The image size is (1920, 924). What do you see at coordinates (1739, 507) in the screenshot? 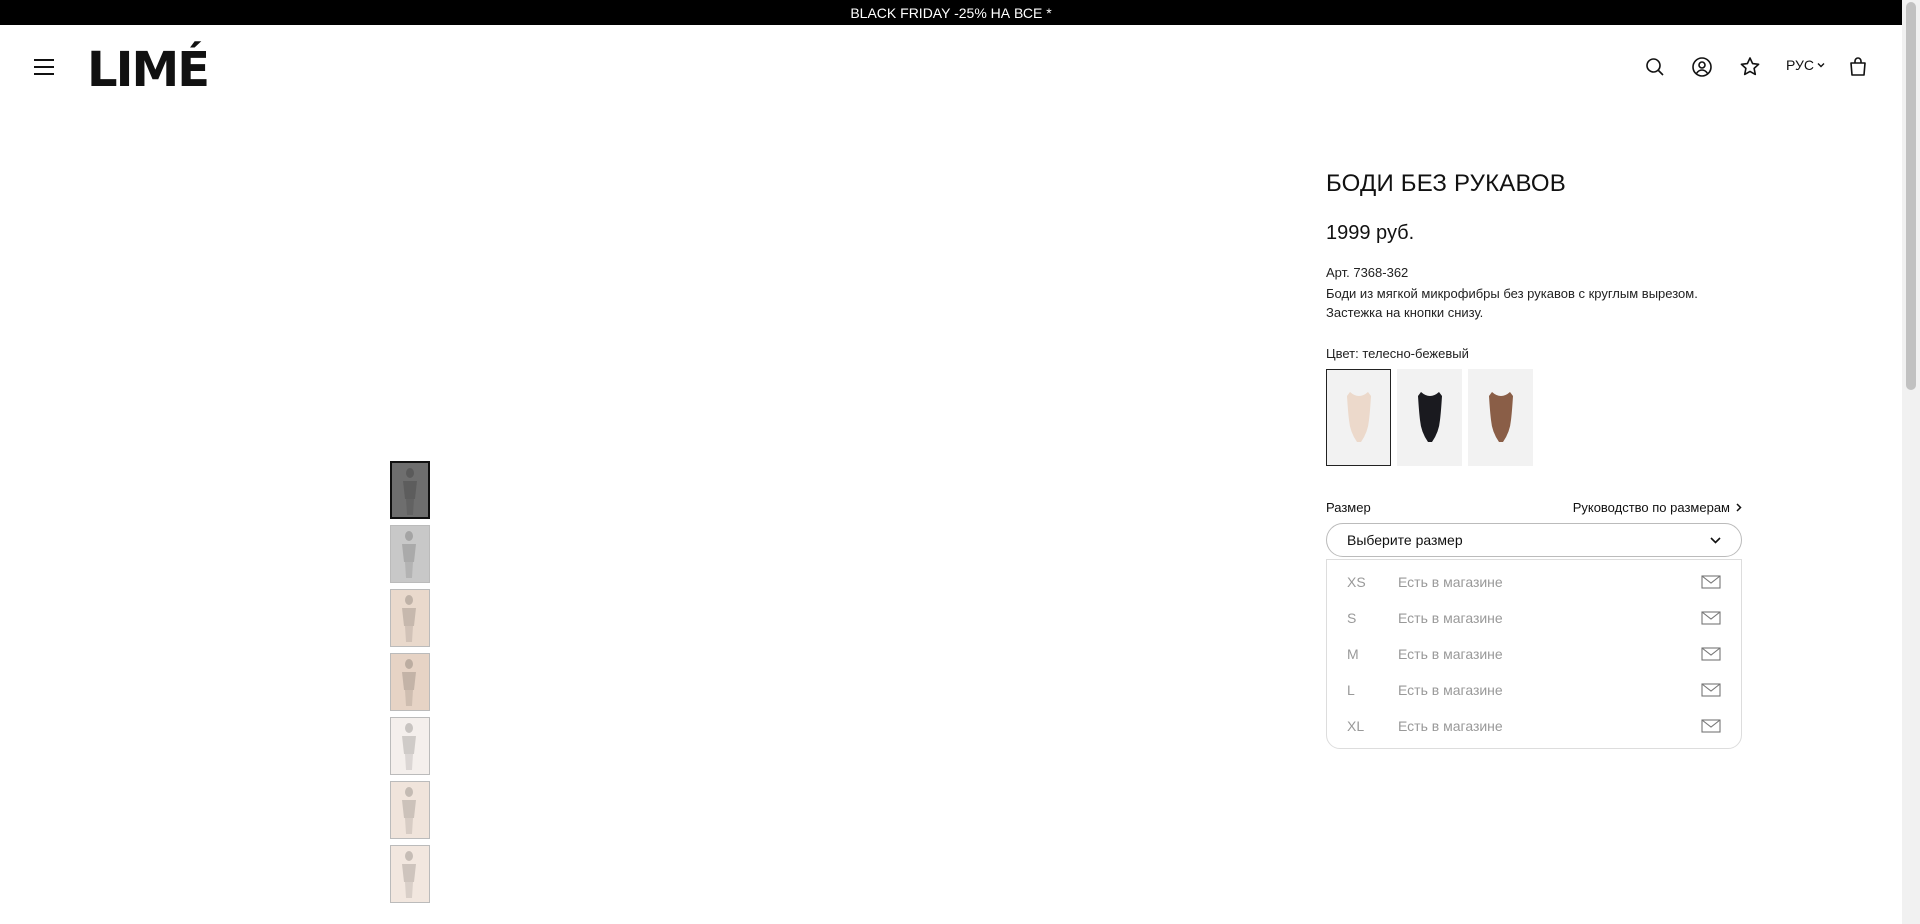
I see `chevron-right-icon` at bounding box center [1739, 507].